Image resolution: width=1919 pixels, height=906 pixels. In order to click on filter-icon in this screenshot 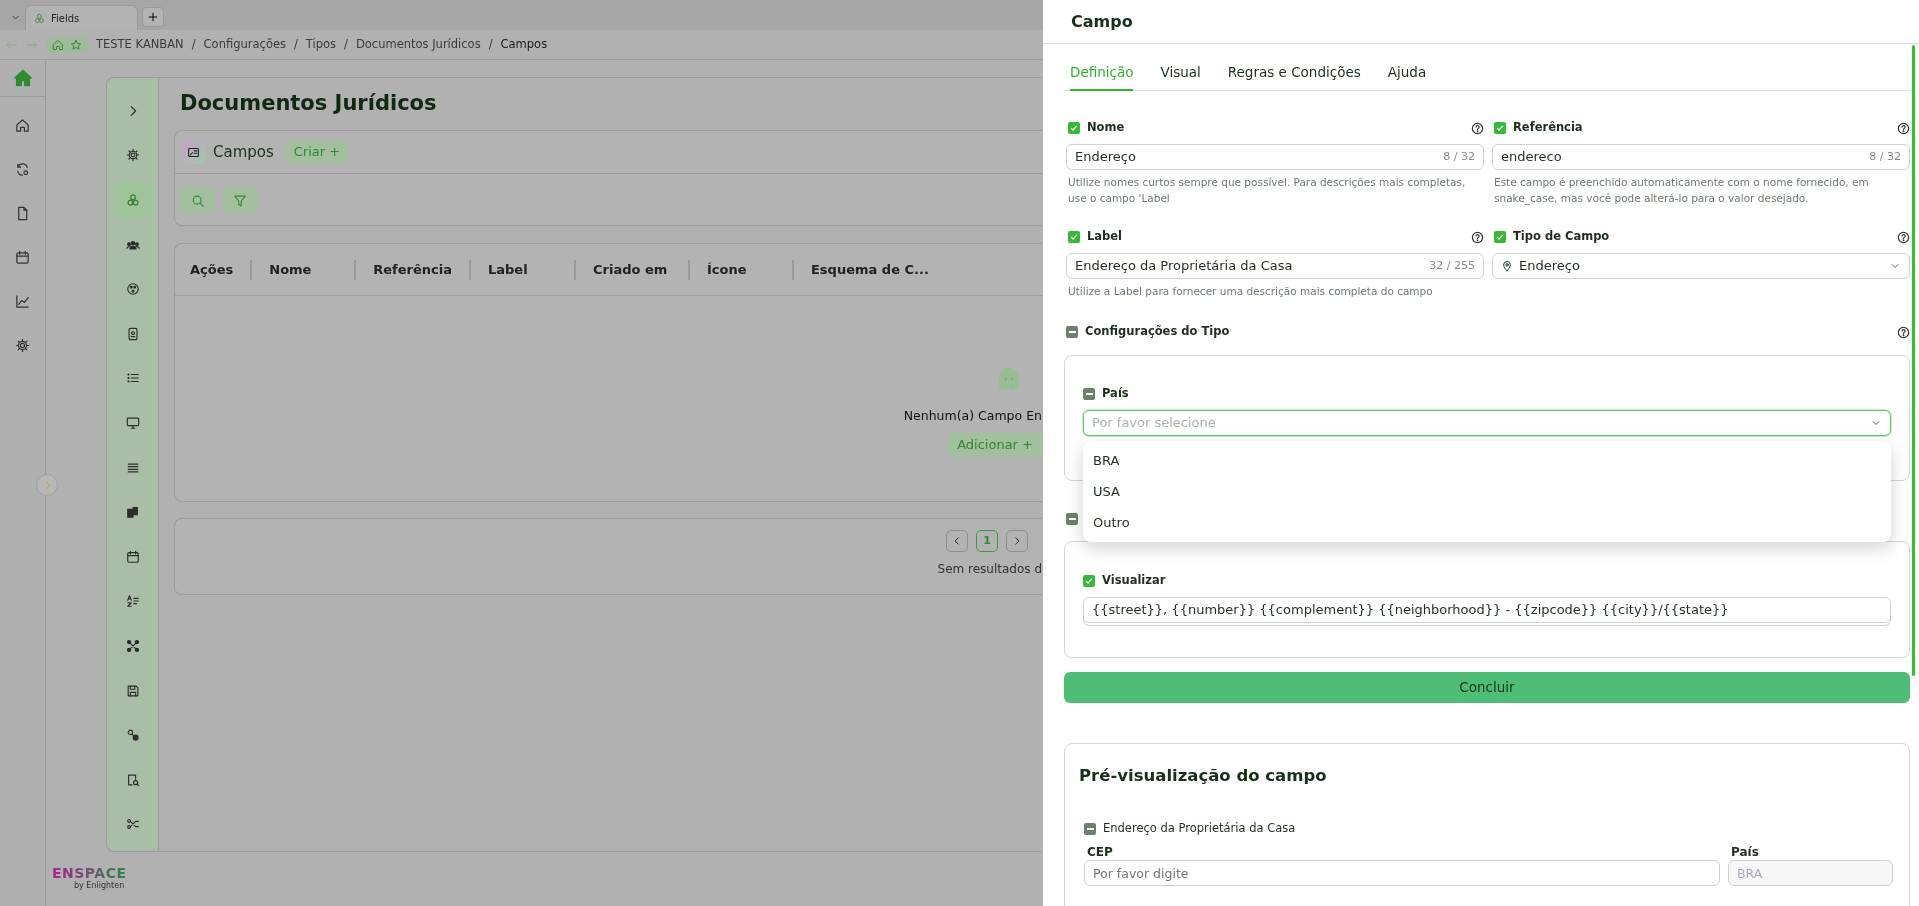, I will do `click(240, 200)`.